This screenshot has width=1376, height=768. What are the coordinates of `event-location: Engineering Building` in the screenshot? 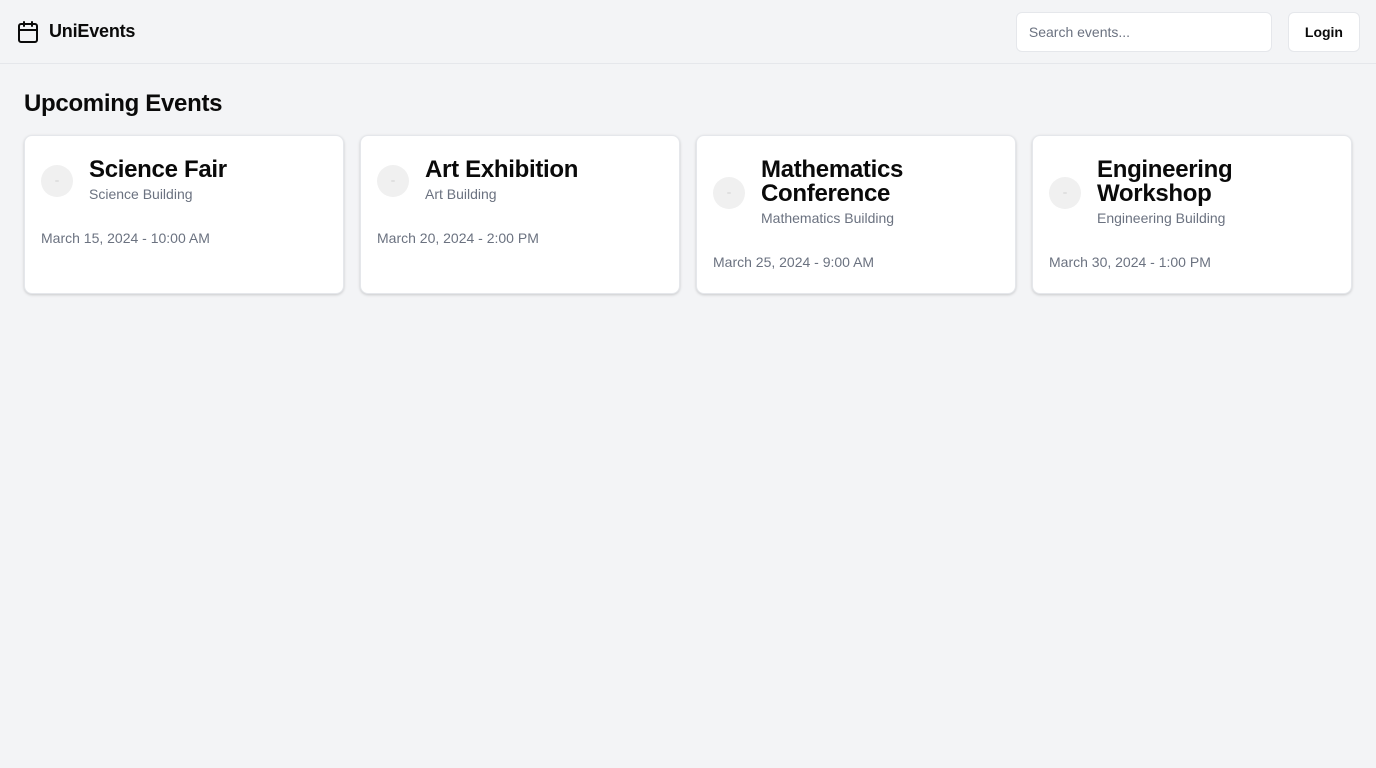 It's located at (1161, 218).